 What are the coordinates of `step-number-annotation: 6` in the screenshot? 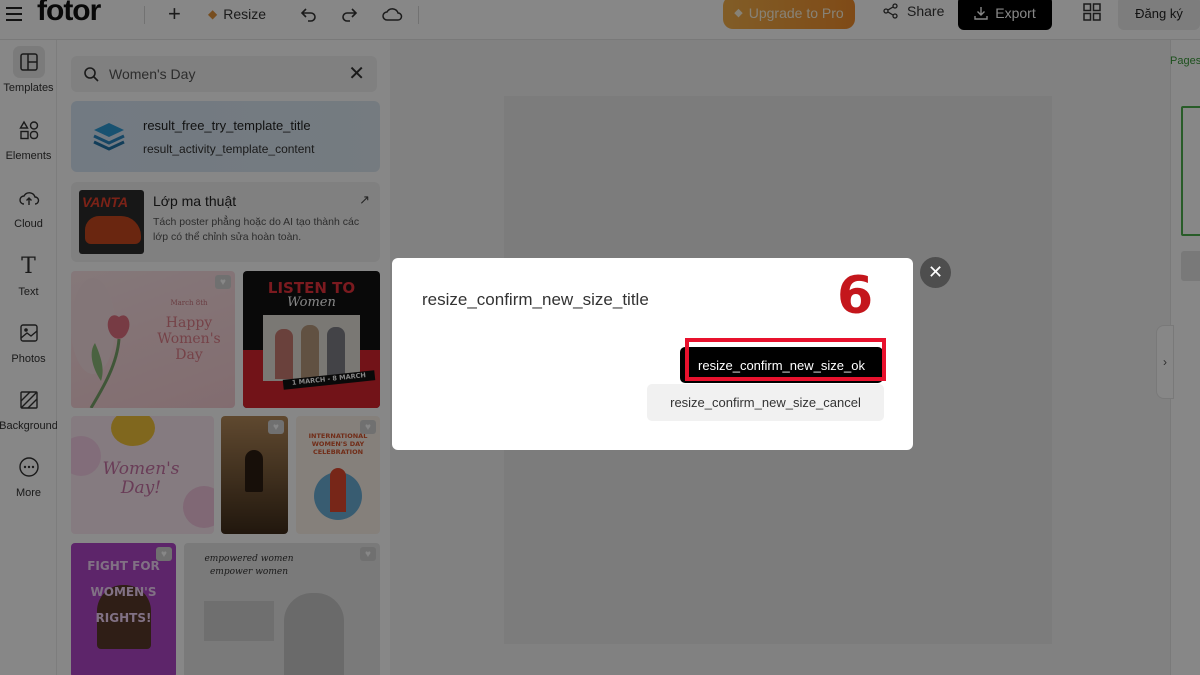 It's located at (855, 296).